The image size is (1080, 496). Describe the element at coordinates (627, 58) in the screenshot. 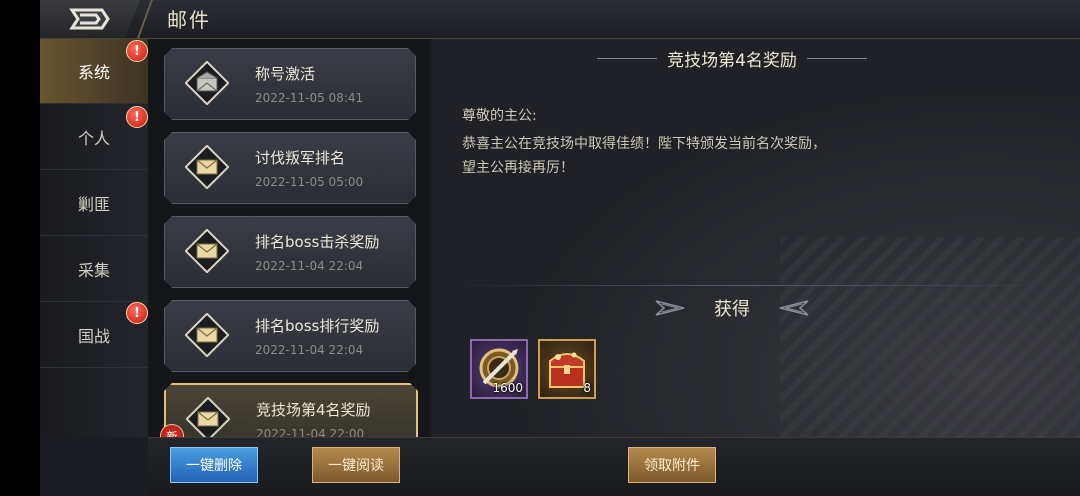

I see `title-ornament-left` at that location.